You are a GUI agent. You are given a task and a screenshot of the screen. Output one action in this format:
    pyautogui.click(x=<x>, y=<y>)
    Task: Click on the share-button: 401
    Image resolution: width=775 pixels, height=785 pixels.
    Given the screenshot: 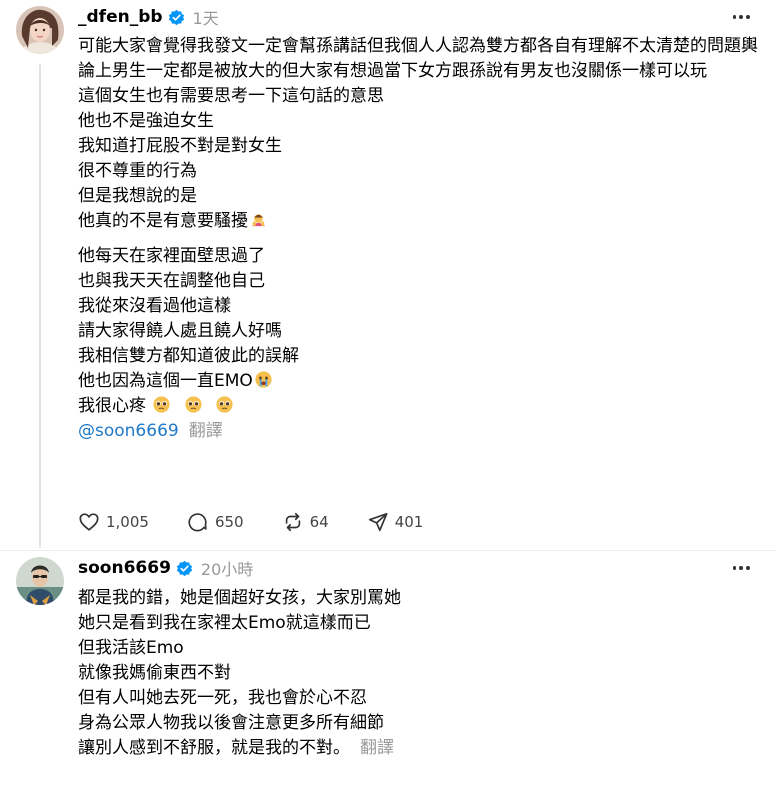 What is the action you would take?
    pyautogui.click(x=395, y=522)
    